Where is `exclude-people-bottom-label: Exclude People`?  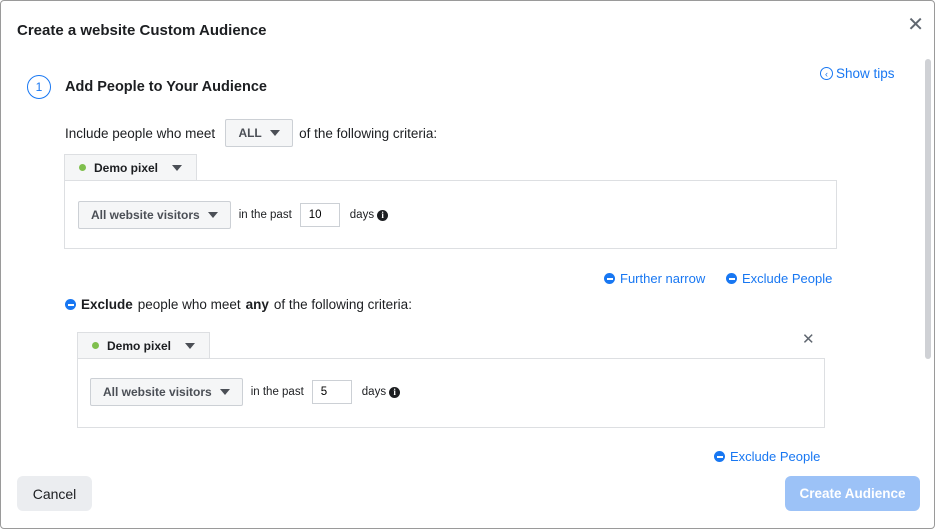 exclude-people-bottom-label: Exclude People is located at coordinates (775, 456).